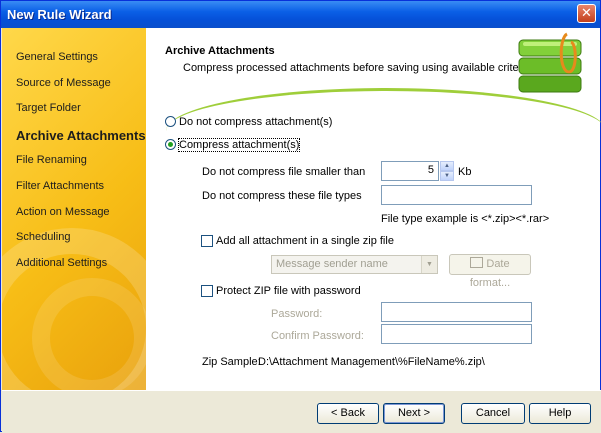  Describe the element at coordinates (207, 241) in the screenshot. I see `single-zip-checkbox` at that location.